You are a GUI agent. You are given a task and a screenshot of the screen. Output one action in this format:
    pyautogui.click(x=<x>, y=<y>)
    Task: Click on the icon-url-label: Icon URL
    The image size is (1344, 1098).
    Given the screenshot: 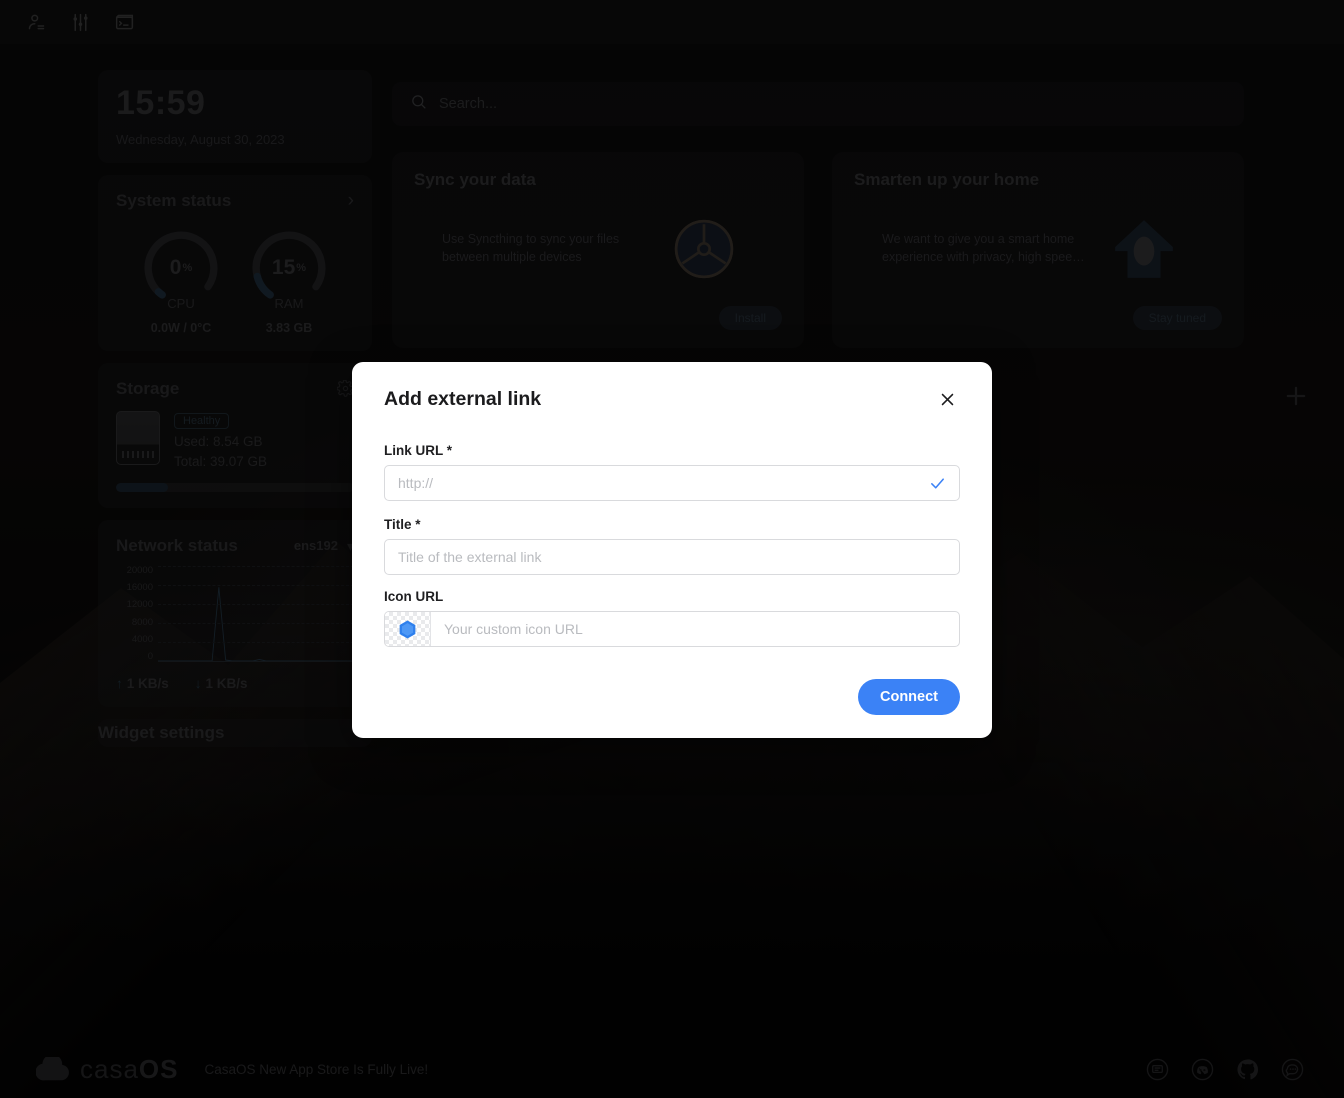 What is the action you would take?
    pyautogui.click(x=672, y=596)
    